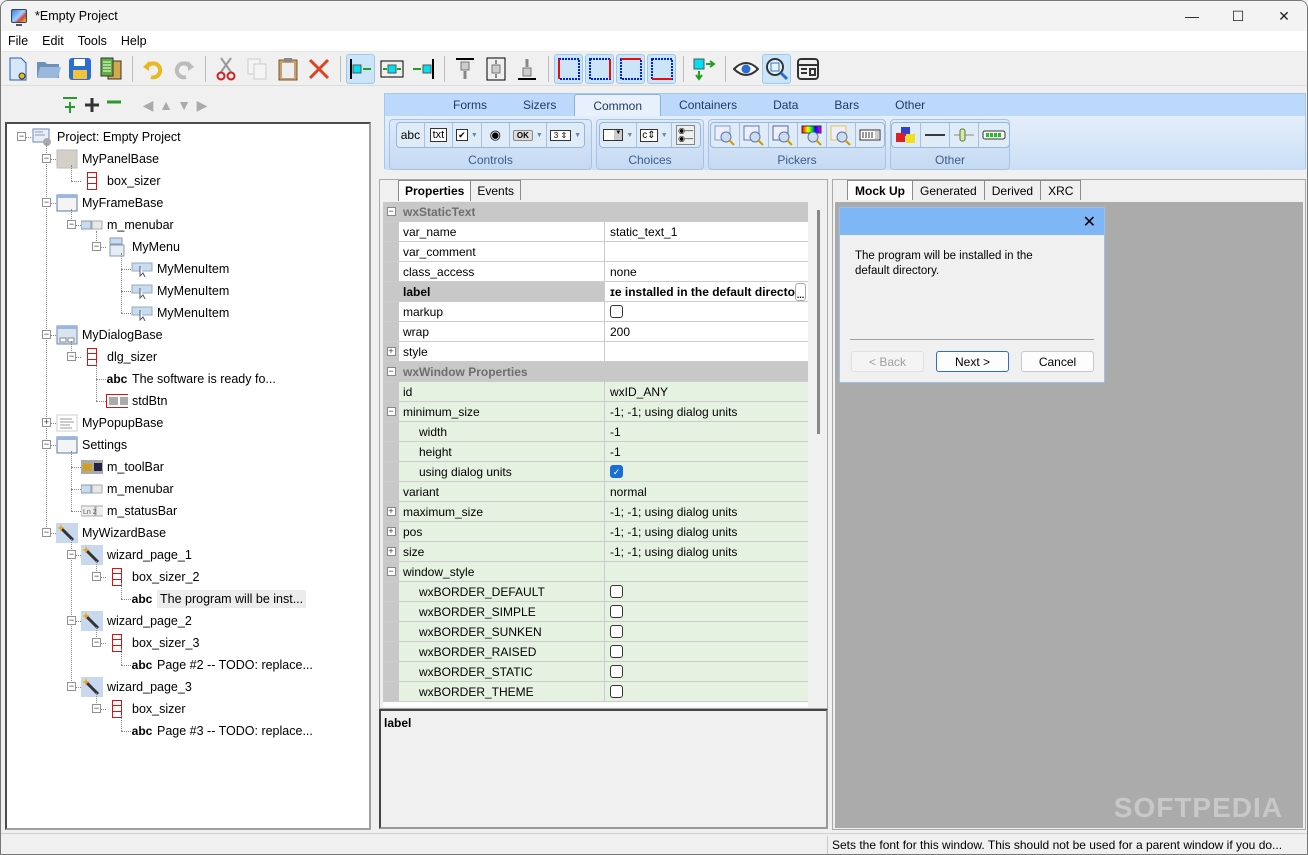  I want to click on static-line-tool, so click(935, 135).